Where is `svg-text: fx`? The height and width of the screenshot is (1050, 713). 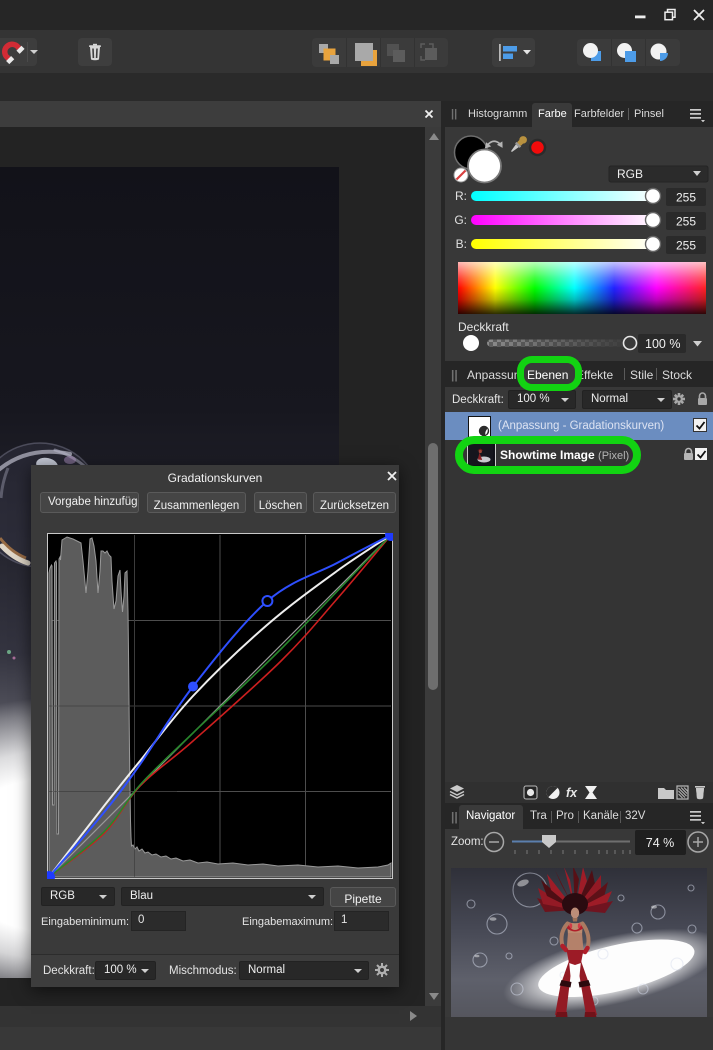 svg-text: fx is located at coordinates (572, 793).